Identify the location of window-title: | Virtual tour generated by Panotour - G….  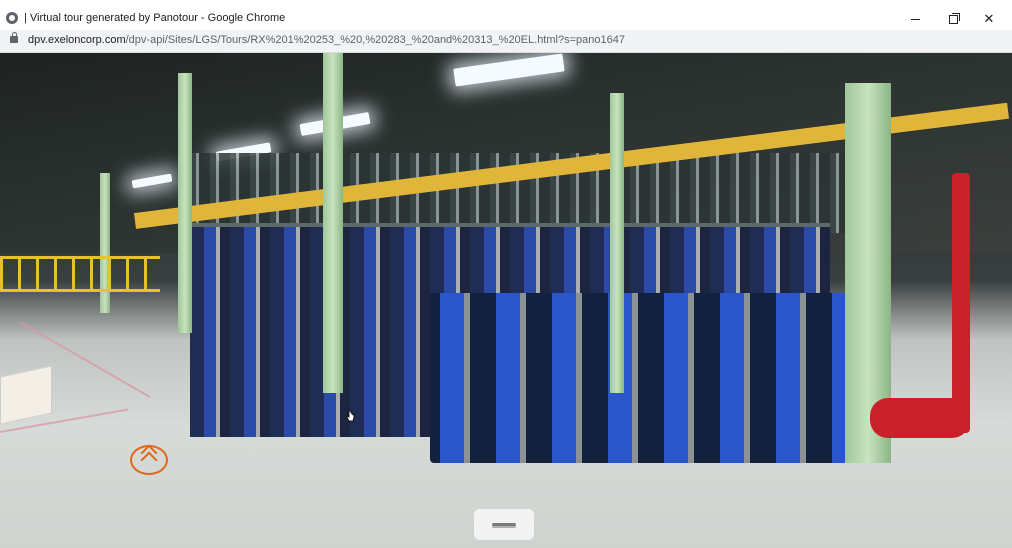
(155, 18).